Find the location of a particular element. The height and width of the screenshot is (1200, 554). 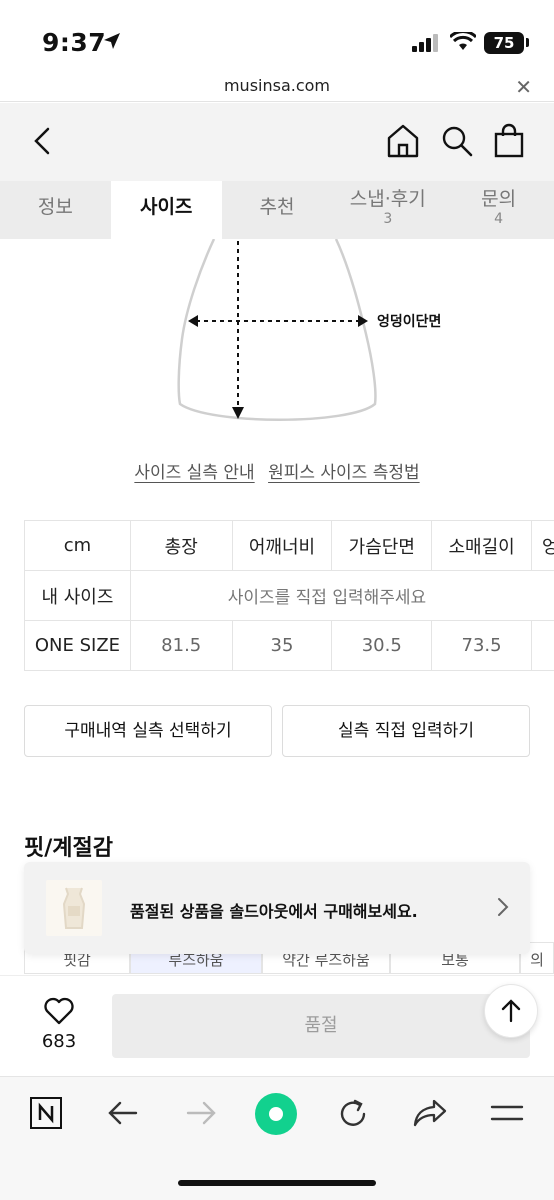

location-arrow-icon is located at coordinates (112, 41).